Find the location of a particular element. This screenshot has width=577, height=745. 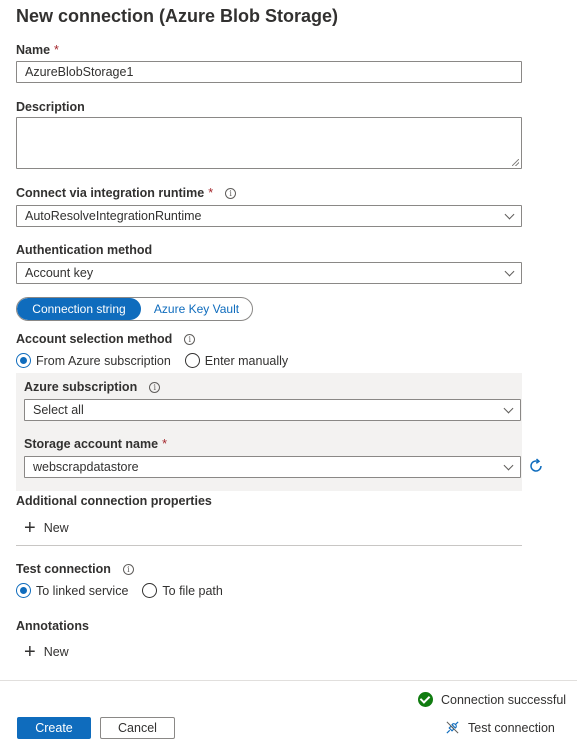

add-annotation-label: New is located at coordinates (56, 652).